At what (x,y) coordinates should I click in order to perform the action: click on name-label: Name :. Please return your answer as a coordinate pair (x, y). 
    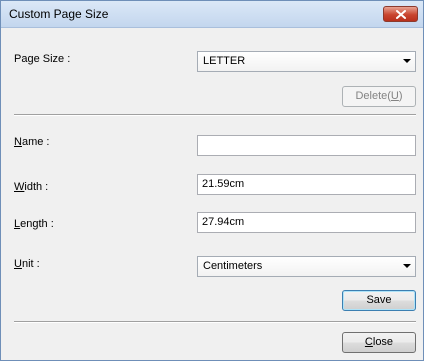
    Looking at the image, I should click on (31, 142).